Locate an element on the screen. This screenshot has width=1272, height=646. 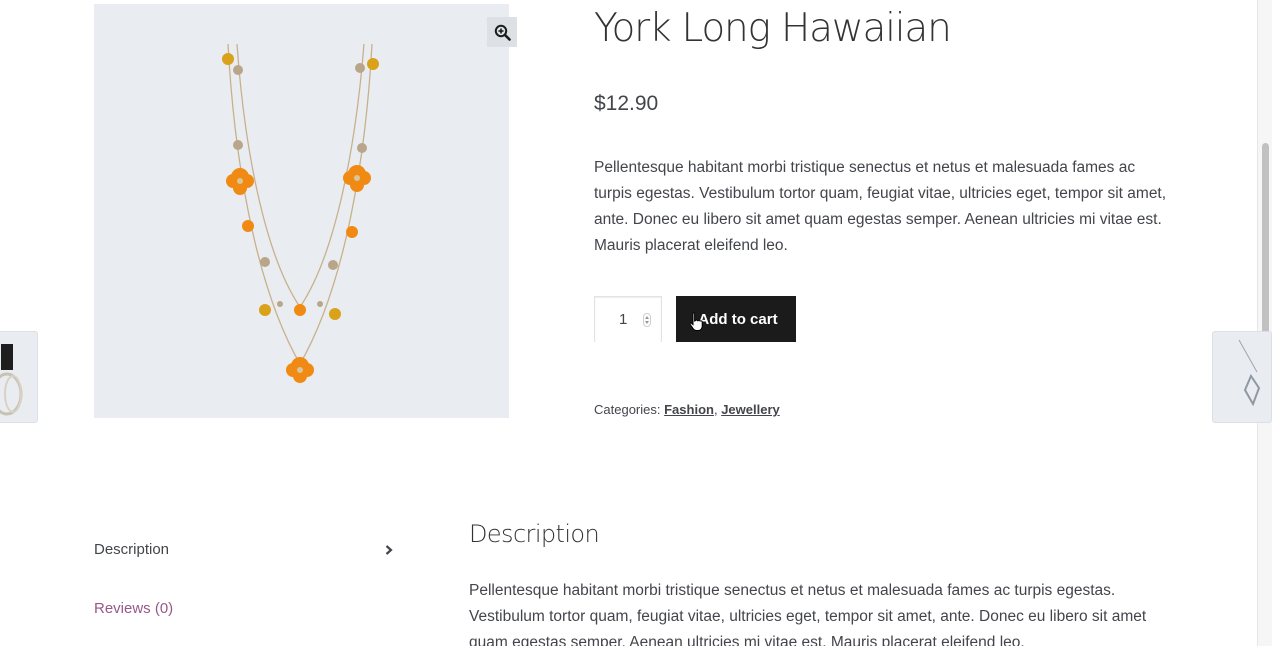
next-product-image is located at coordinates (1249, 373).